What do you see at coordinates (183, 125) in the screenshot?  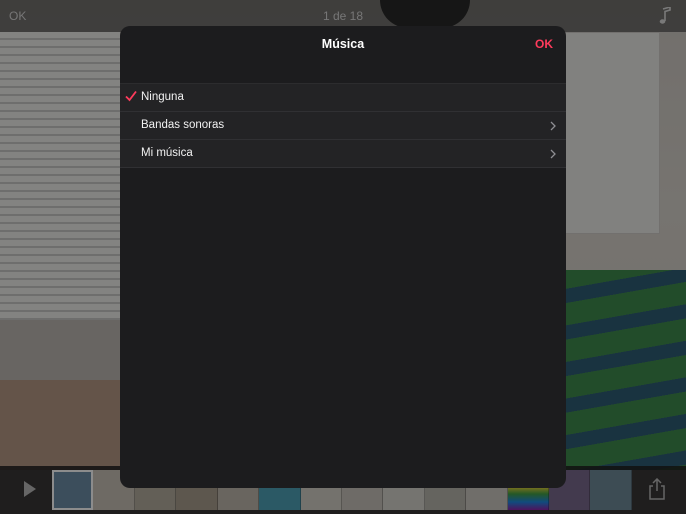 I see `list-item-label: Bandas sonoras` at bounding box center [183, 125].